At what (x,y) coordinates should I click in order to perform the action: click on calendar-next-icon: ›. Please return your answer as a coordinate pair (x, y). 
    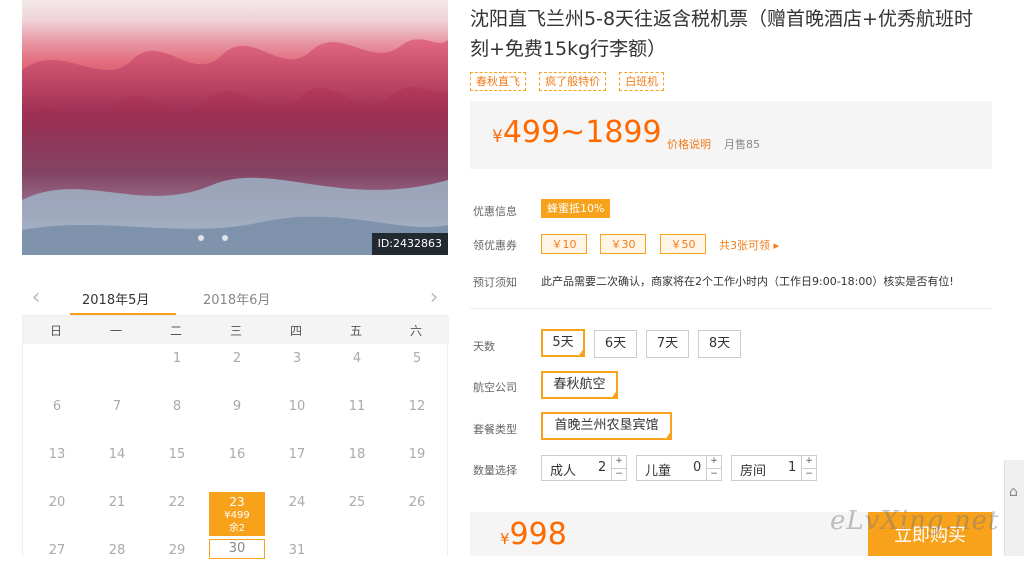
    Looking at the image, I should click on (434, 299).